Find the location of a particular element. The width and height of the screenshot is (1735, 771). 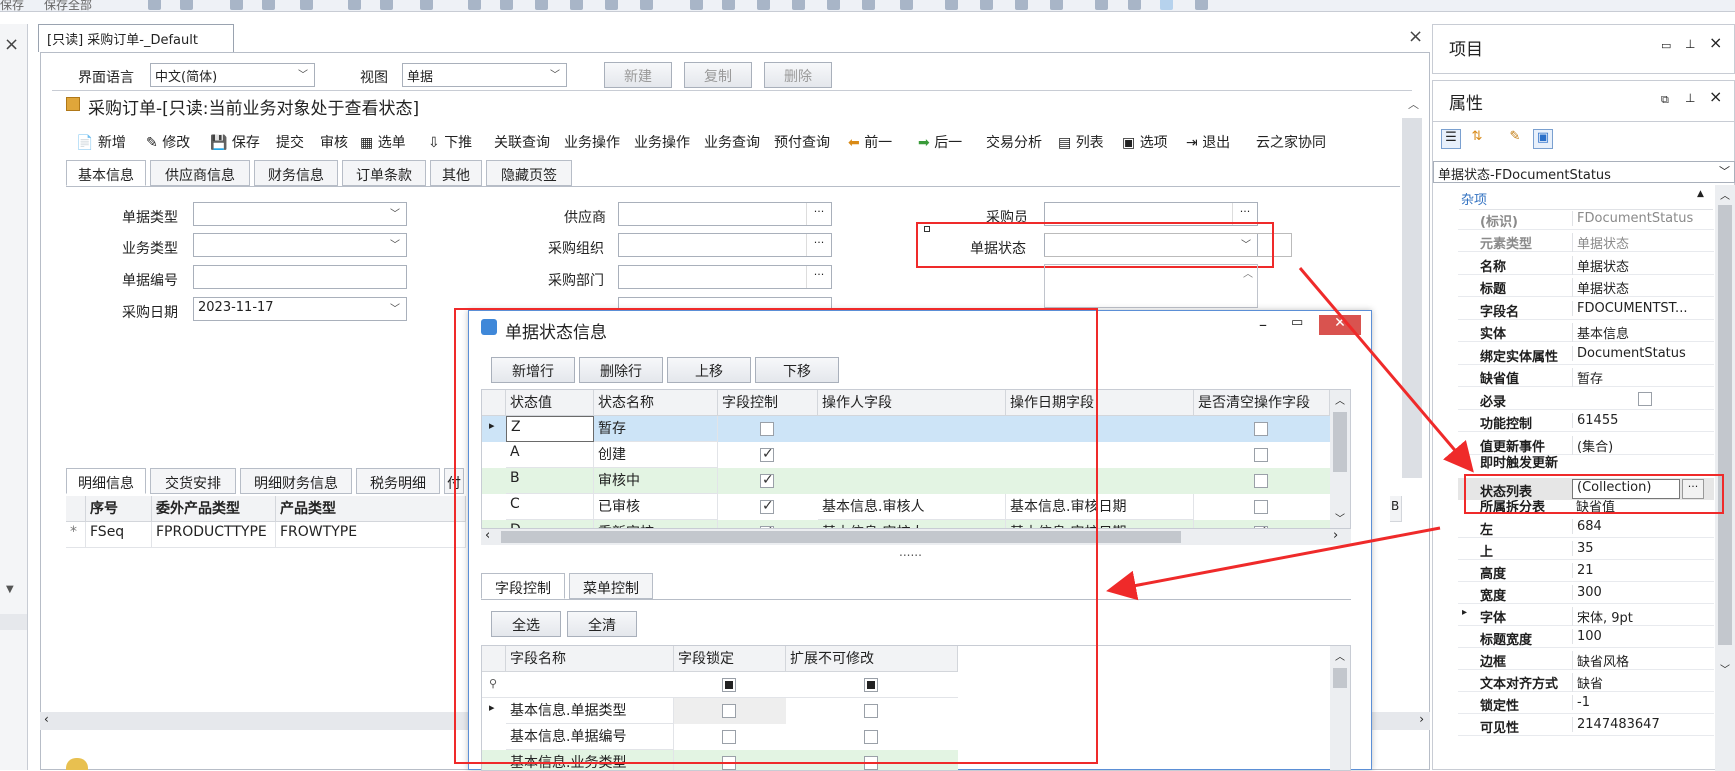

annotation-arrows is located at coordinates (1290, 434).